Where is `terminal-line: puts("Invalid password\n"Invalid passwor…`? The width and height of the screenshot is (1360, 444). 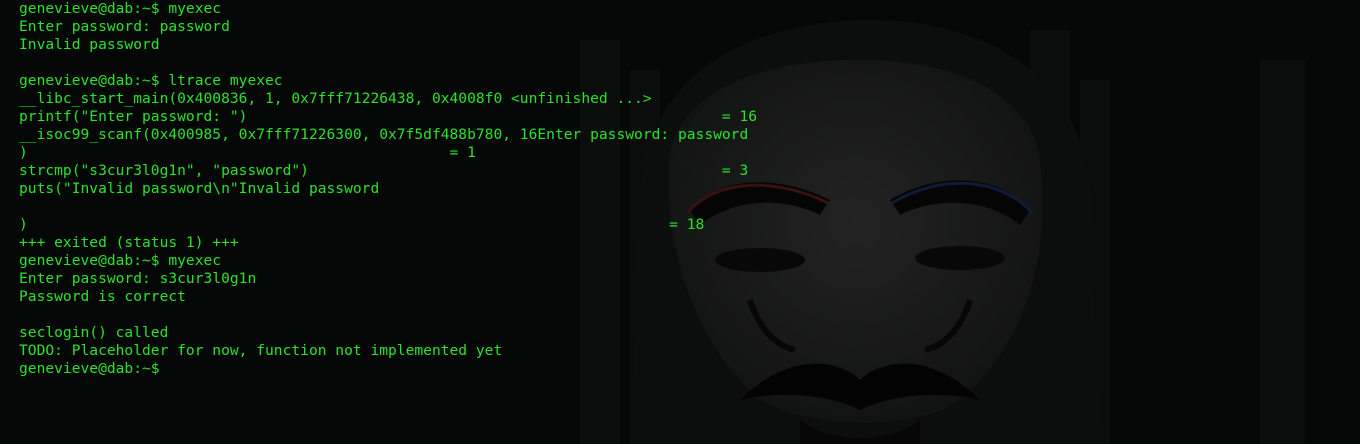
terminal-line: puts("Invalid password\n"Invalid passwor… is located at coordinates (199, 188).